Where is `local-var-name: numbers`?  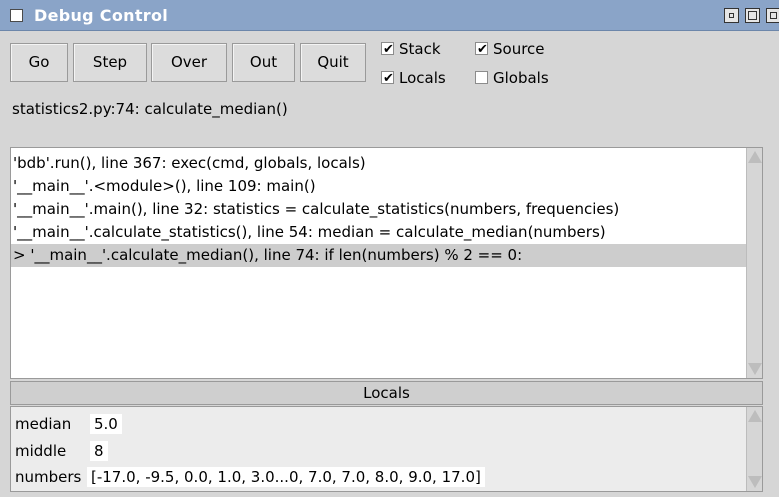
local-var-name: numbers is located at coordinates (48, 477).